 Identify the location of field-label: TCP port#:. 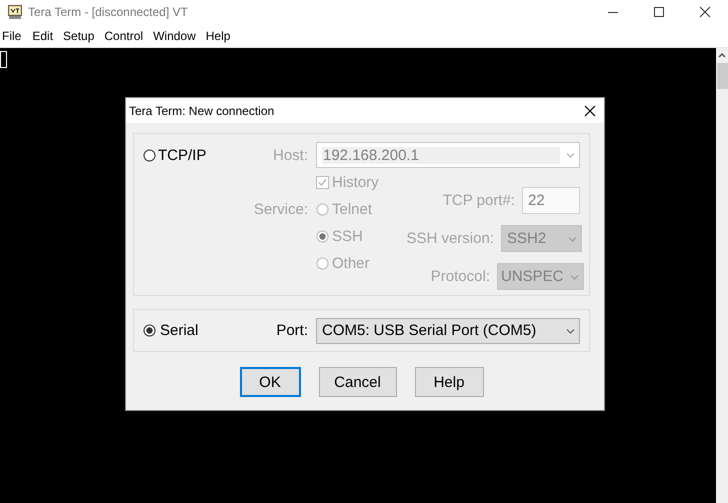
(478, 200).